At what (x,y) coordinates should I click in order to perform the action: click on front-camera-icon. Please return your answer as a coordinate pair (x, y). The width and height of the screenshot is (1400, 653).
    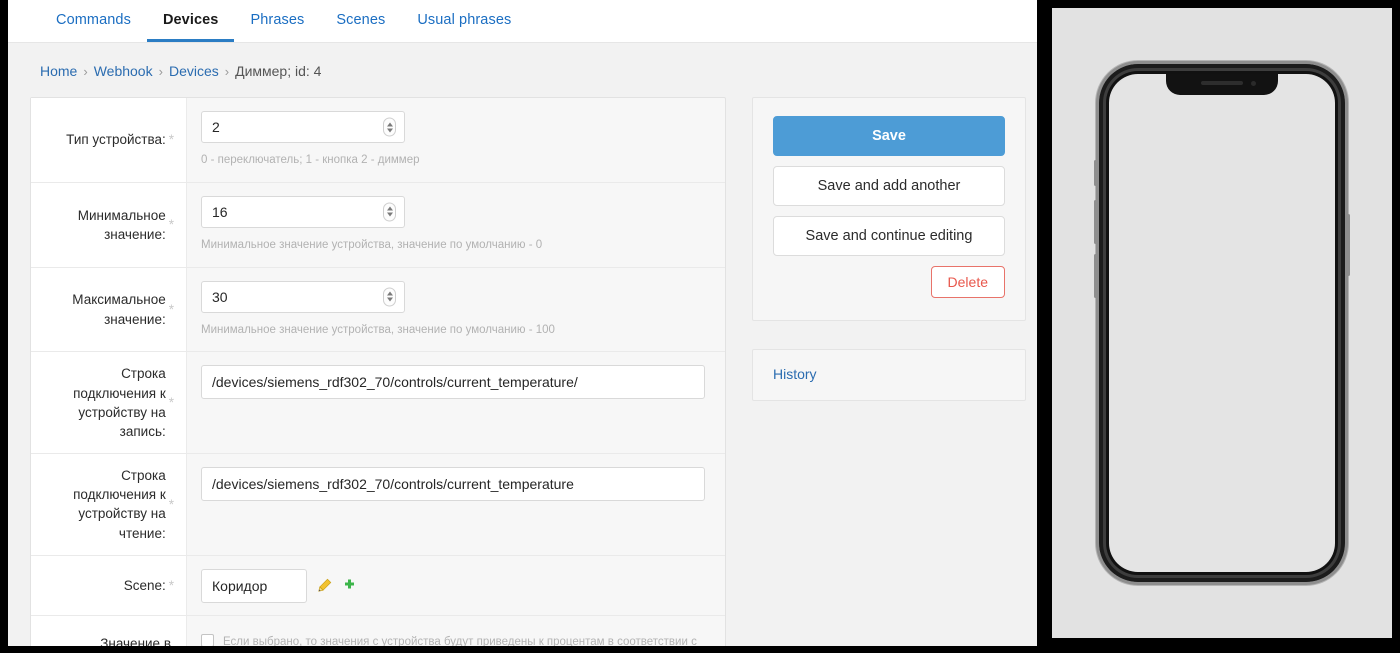
    Looking at the image, I should click on (1253, 83).